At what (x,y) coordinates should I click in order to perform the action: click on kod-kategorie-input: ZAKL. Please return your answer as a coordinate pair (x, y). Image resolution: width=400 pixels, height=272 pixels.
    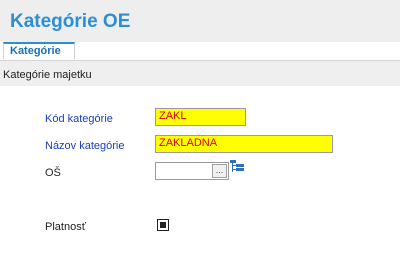
    Looking at the image, I should click on (200, 117).